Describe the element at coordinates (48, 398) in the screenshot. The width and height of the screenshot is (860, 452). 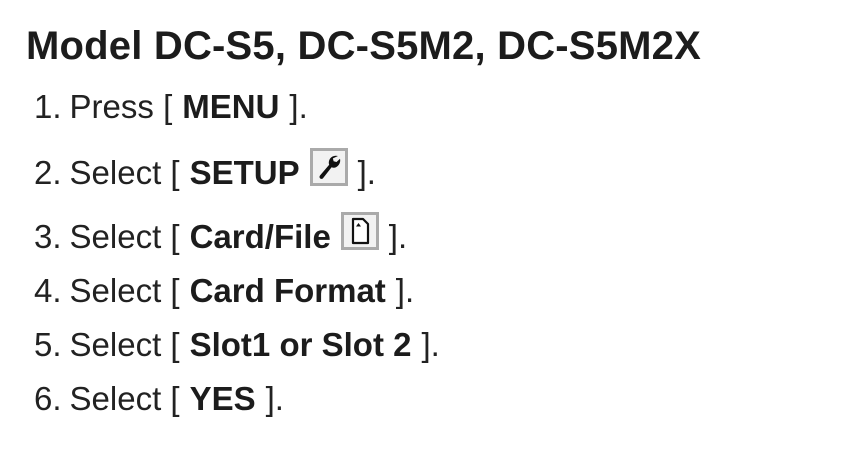
I see `step-number: 6.` at that location.